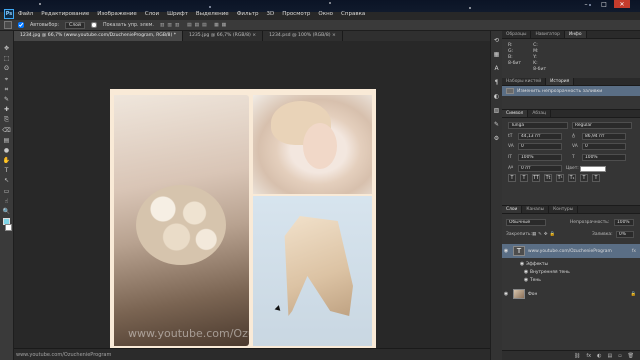  What do you see at coordinates (325, 14) in the screenshot?
I see `menu-window: Окно` at bounding box center [325, 14].